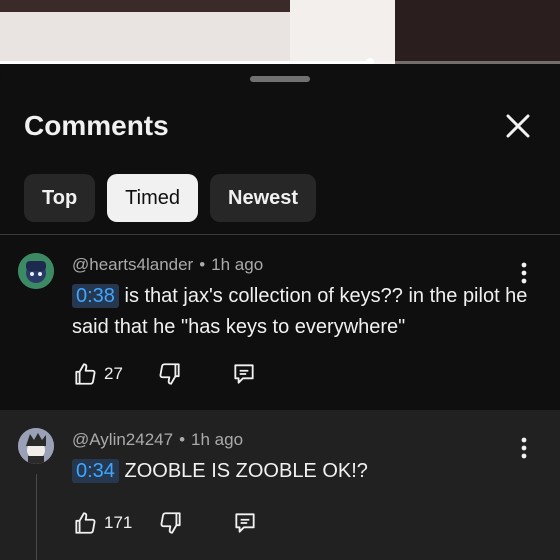 This screenshot has width=560, height=560. I want to click on filter-chip-top: Top, so click(60, 198).